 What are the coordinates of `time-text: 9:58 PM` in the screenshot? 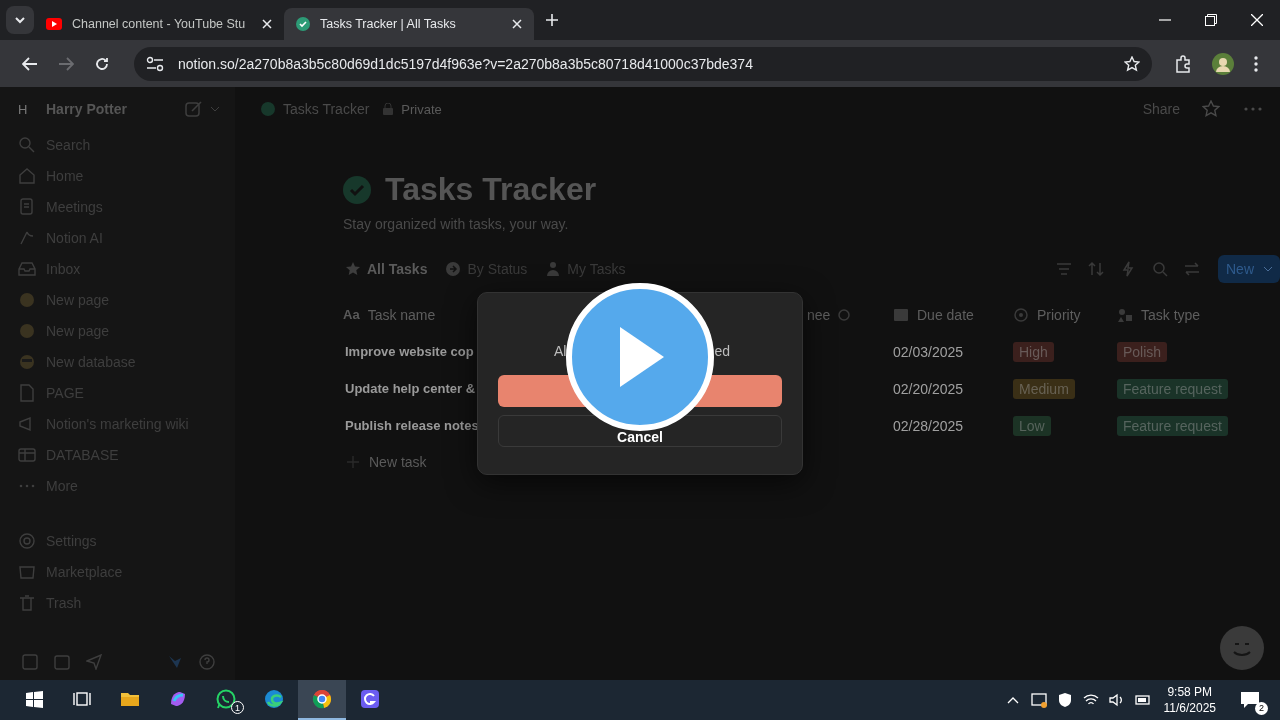 It's located at (1190, 692).